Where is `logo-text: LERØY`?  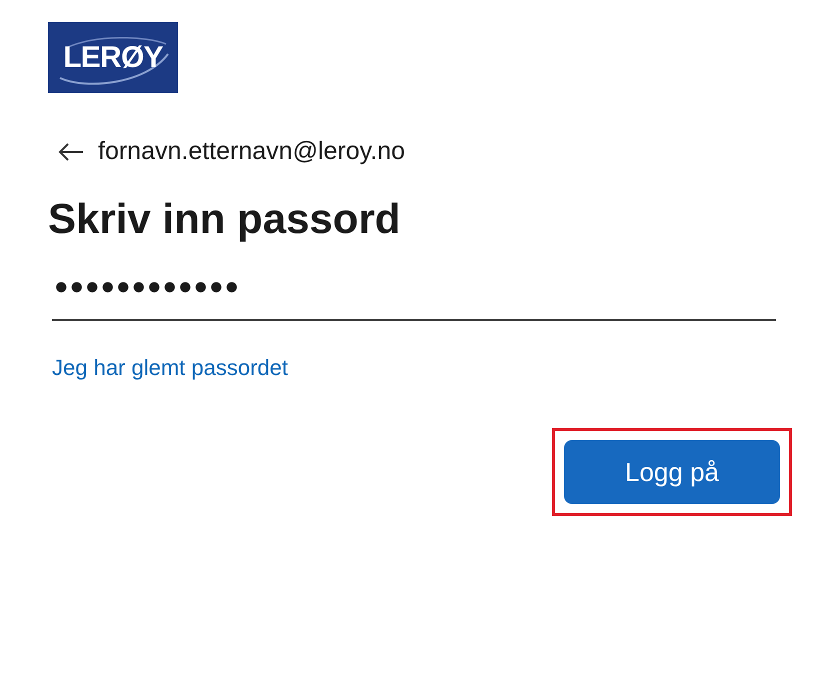 logo-text: LERØY is located at coordinates (113, 57).